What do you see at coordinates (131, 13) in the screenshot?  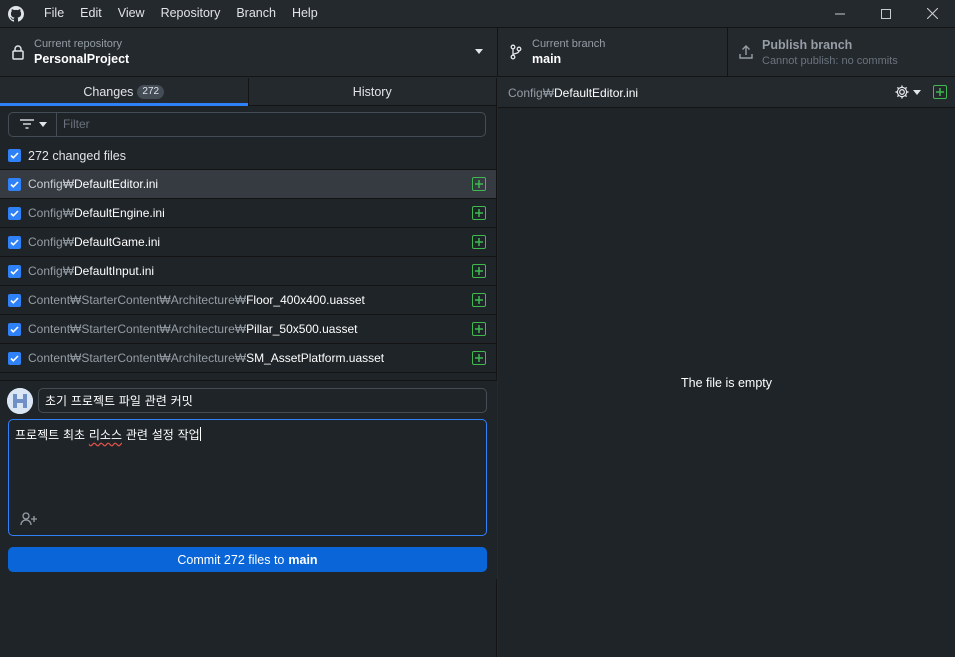 I see `menu-view: View` at bounding box center [131, 13].